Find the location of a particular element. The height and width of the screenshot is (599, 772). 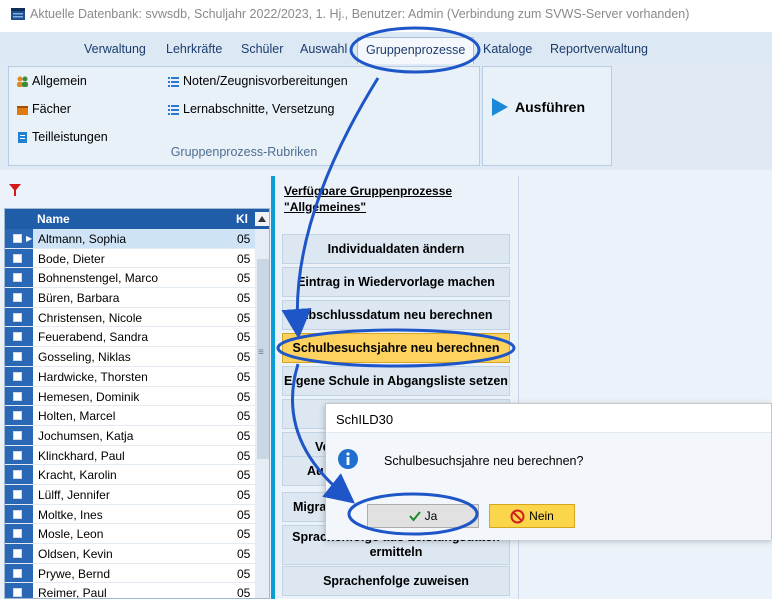

tab-gruppenprozesse: Gruppenprozesse is located at coordinates (416, 51).